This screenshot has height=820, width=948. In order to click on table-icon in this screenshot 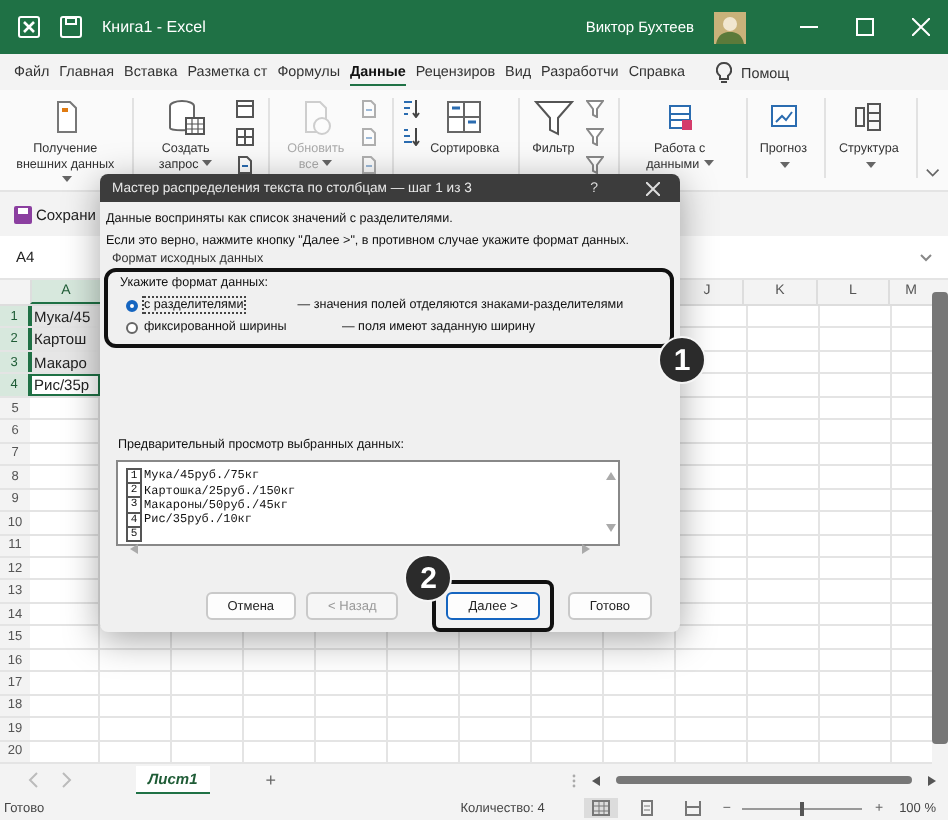, I will do `click(244, 109)`.